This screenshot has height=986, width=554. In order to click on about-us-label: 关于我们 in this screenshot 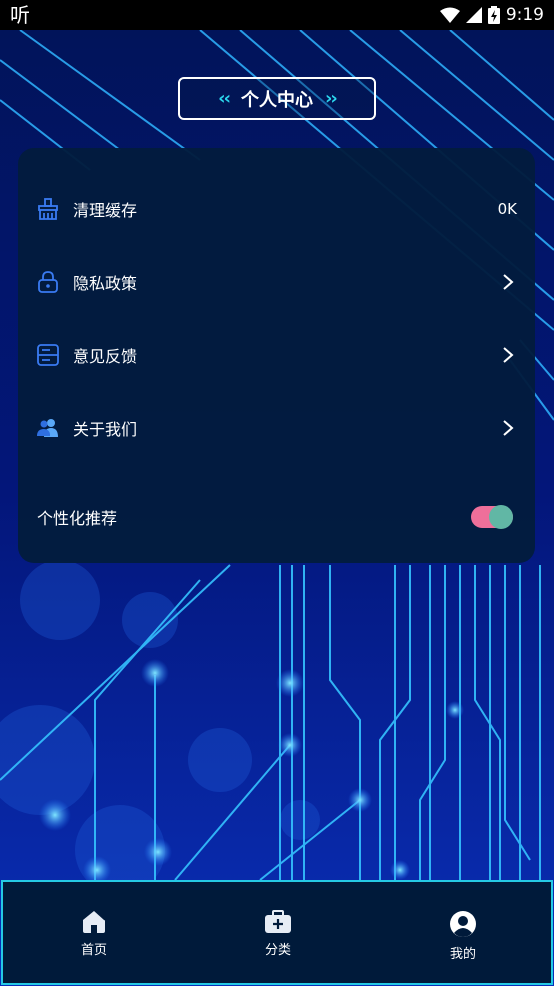, I will do `click(105, 429)`.